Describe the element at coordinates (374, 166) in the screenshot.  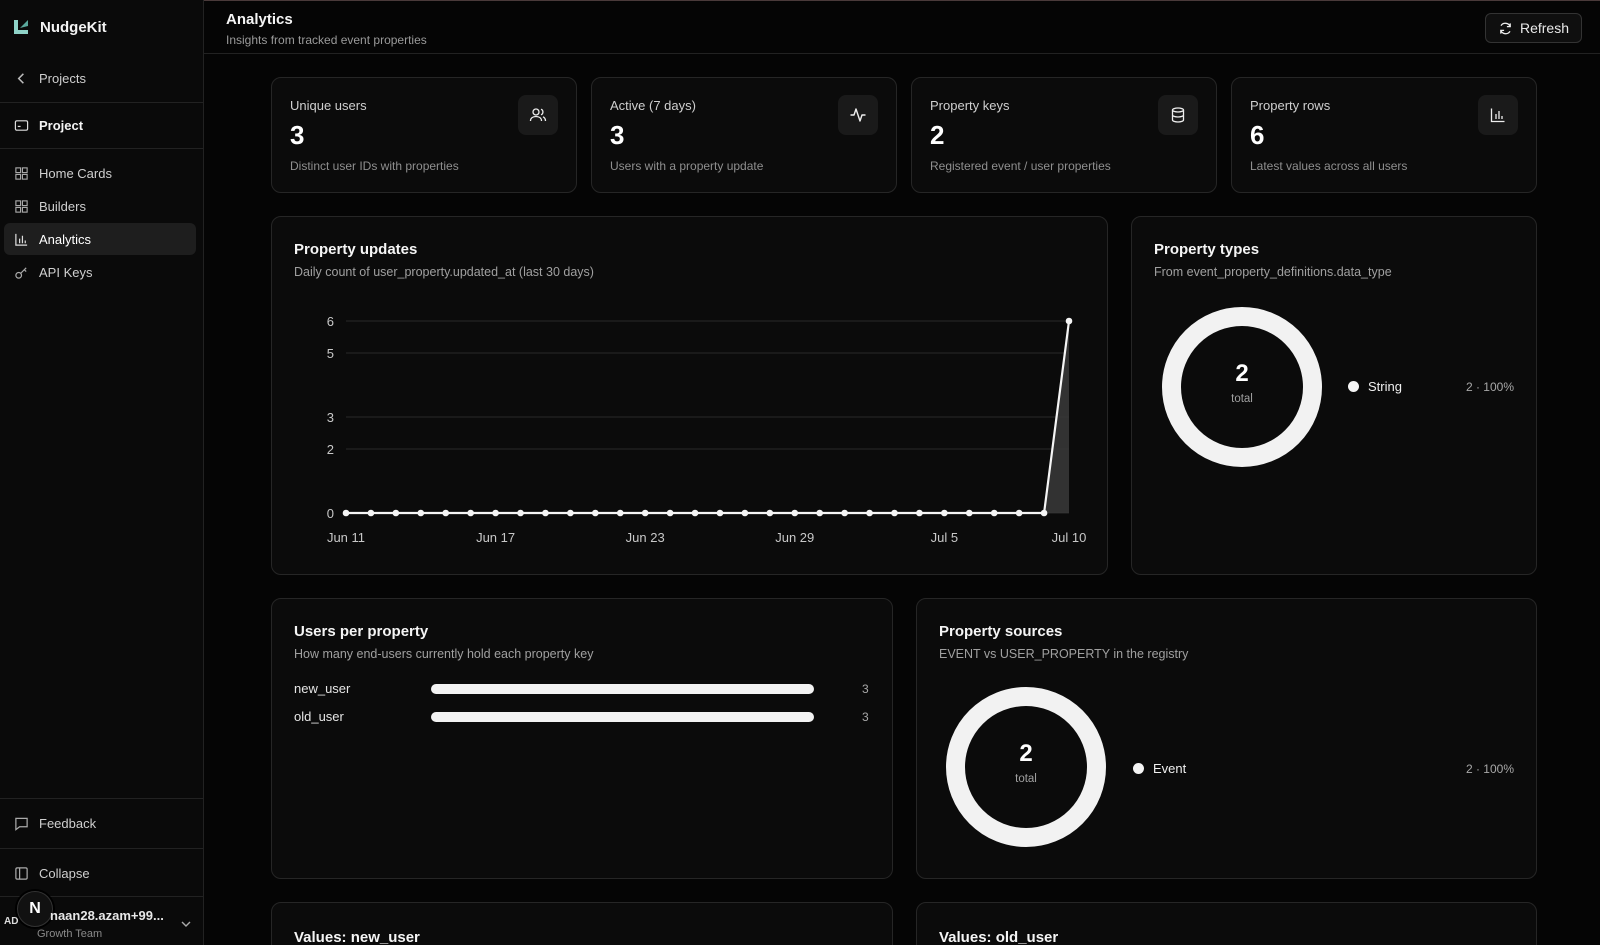
I see `stat-note: Distinct user IDs with properties` at that location.